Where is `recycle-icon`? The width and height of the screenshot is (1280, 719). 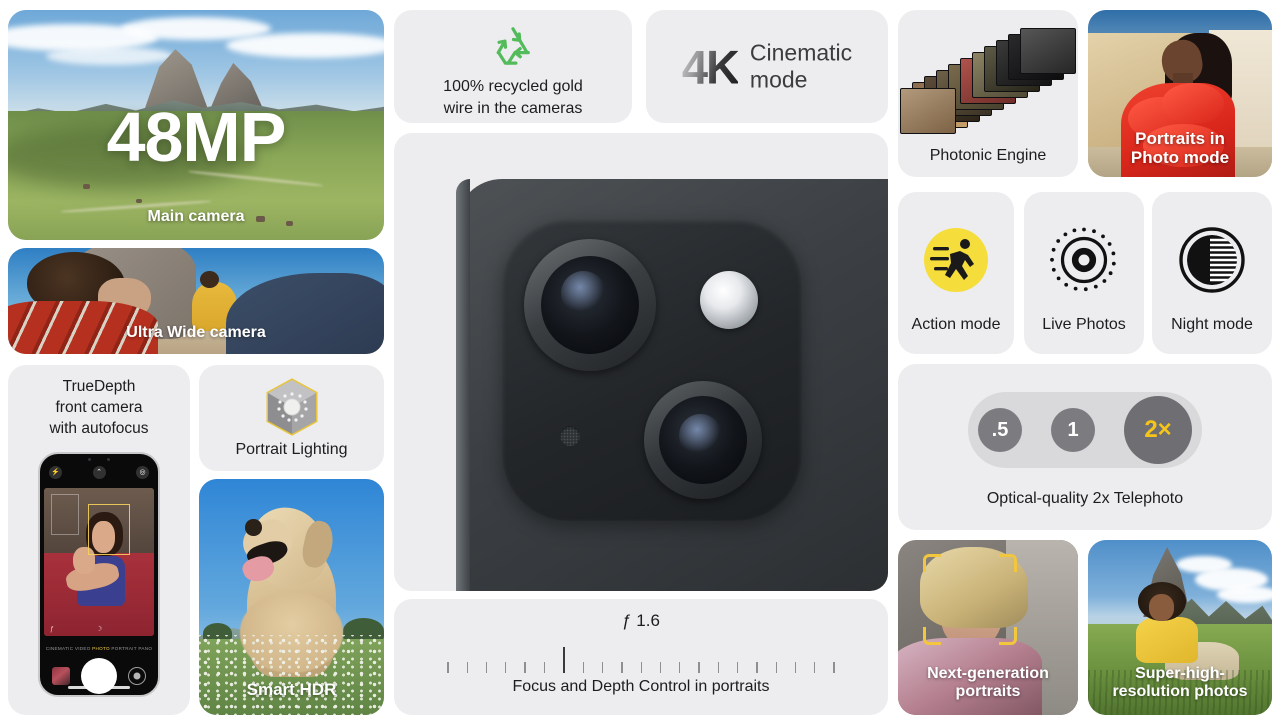 recycle-icon is located at coordinates (513, 45).